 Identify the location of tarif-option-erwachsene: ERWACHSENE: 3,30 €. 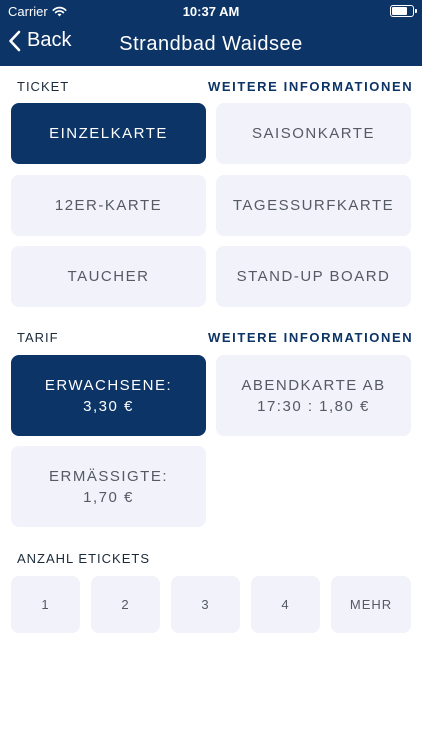
(108, 395).